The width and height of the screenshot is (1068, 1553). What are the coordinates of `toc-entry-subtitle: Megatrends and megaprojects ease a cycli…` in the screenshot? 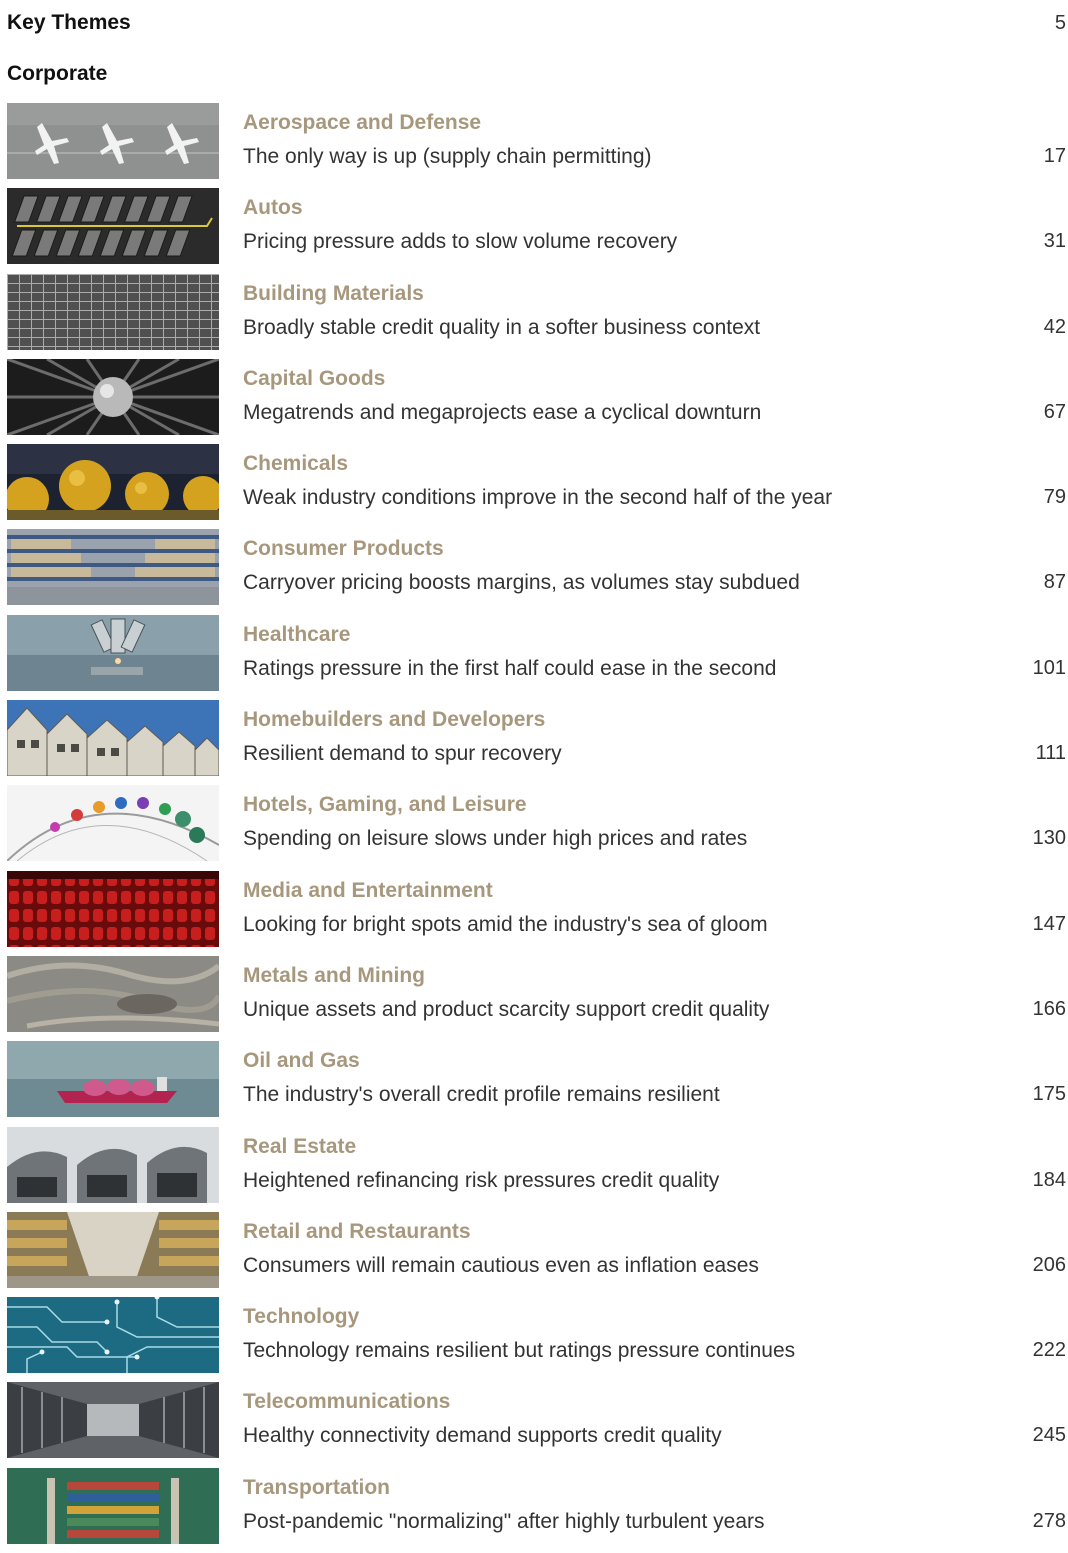 It's located at (502, 413).